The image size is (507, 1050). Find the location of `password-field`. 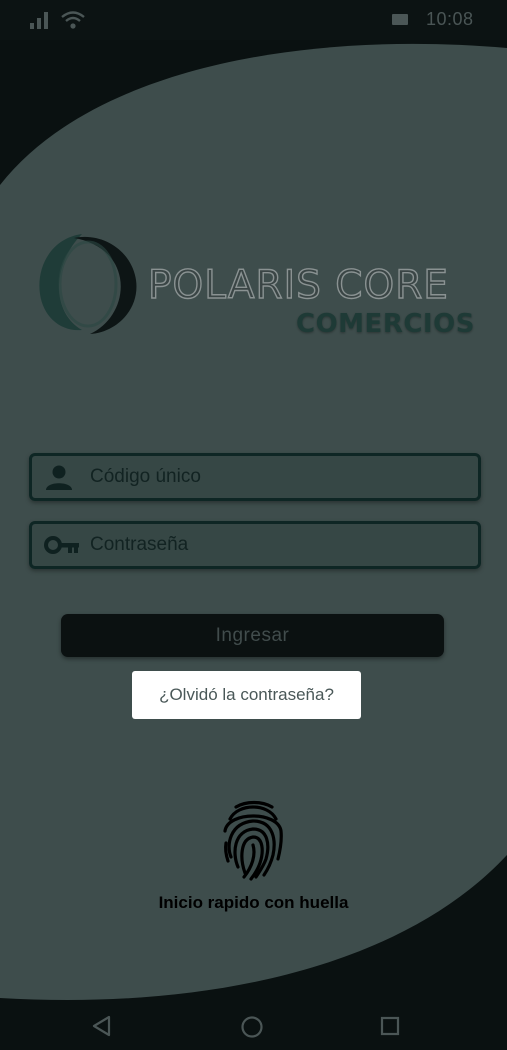

password-field is located at coordinates (255, 545).